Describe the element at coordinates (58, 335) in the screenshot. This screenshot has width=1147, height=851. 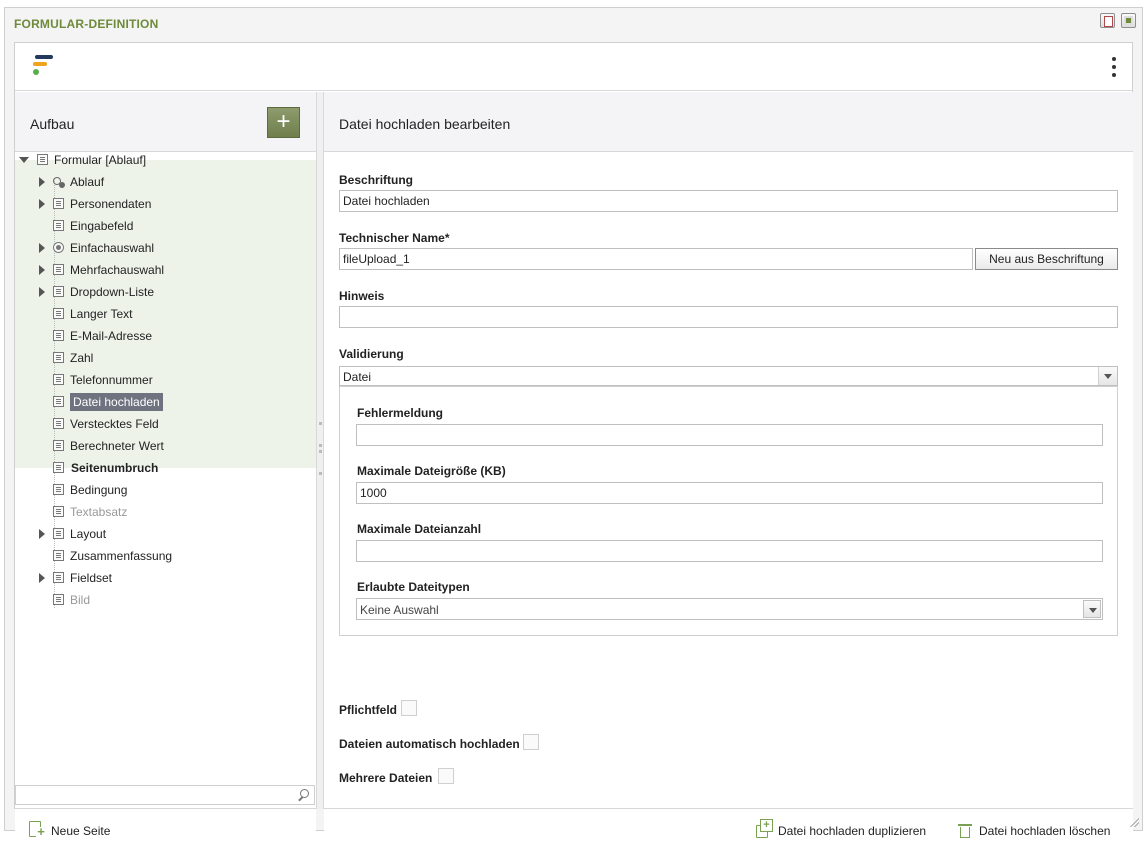
I see `email-icon` at that location.